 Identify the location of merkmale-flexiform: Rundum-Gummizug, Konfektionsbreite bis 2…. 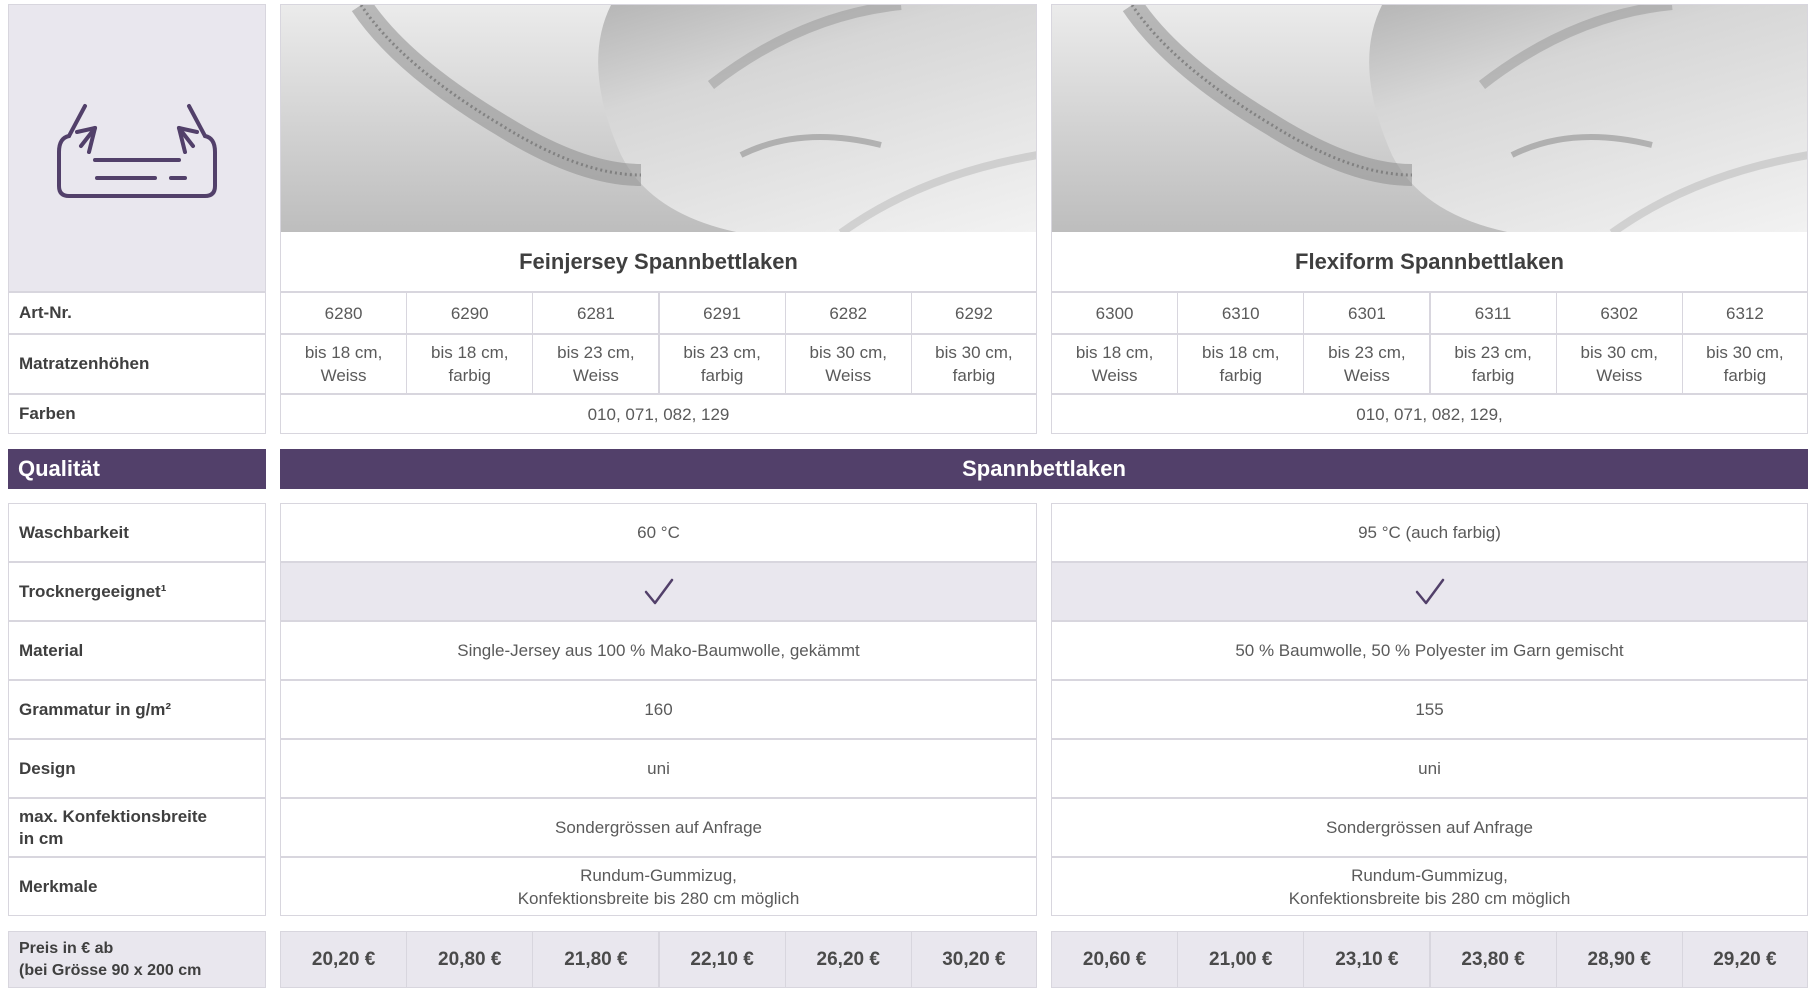
(1429, 886).